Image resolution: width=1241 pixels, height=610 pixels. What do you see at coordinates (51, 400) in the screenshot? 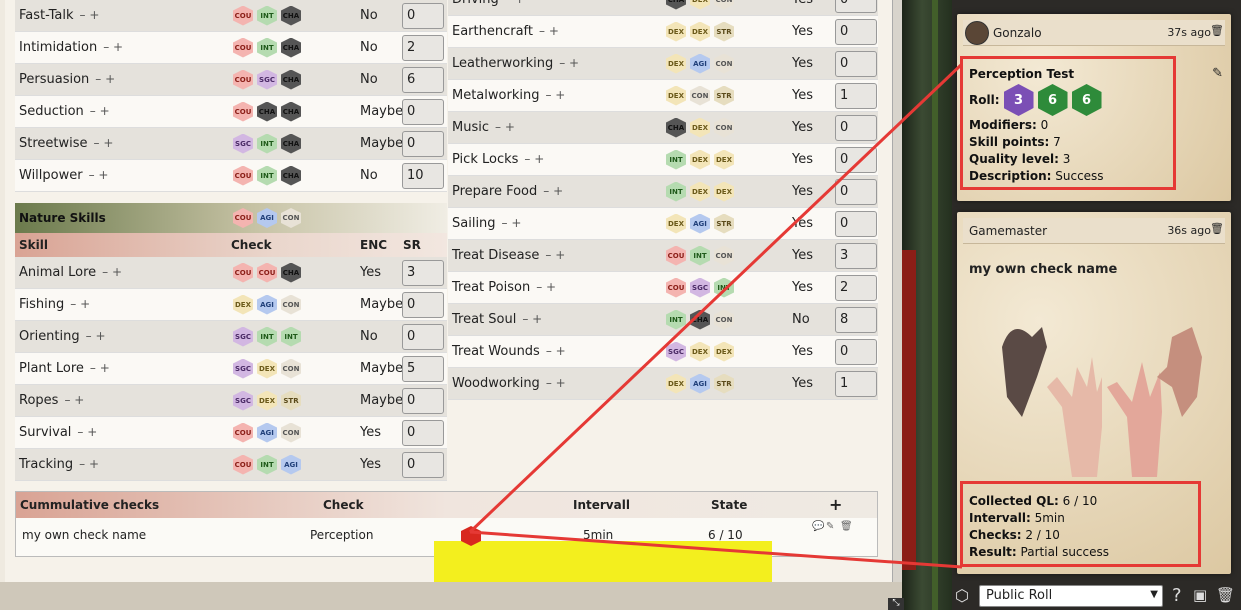
I see `skill-name: Ropes – +` at bounding box center [51, 400].